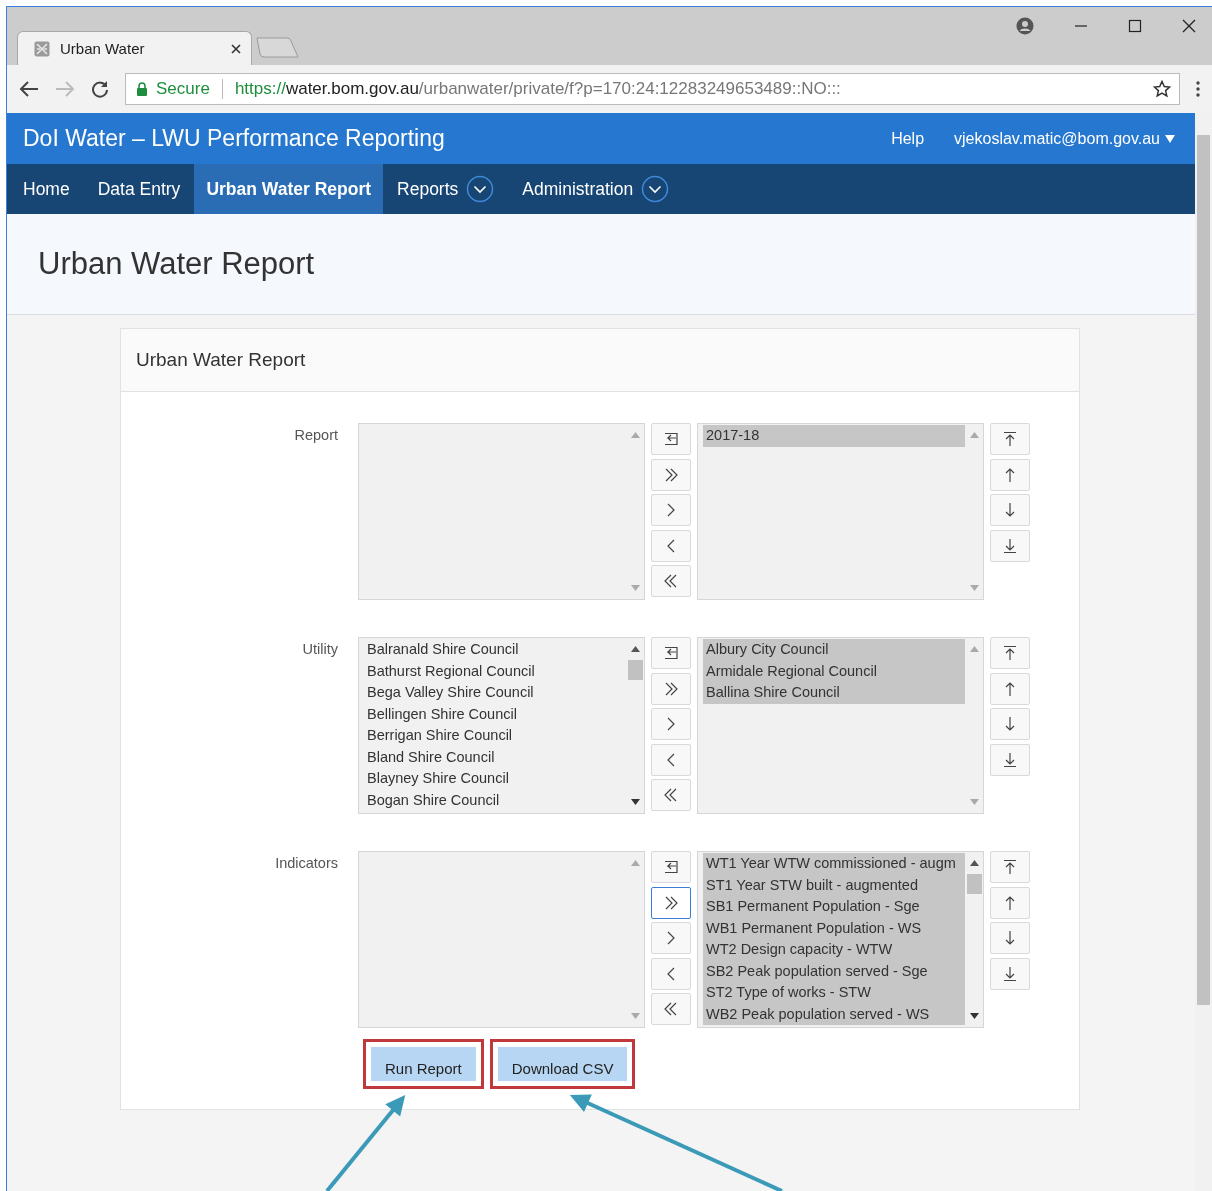  Describe the element at coordinates (834, 928) in the screenshot. I see `list-option: WB1 Permanent Population - WS` at that location.